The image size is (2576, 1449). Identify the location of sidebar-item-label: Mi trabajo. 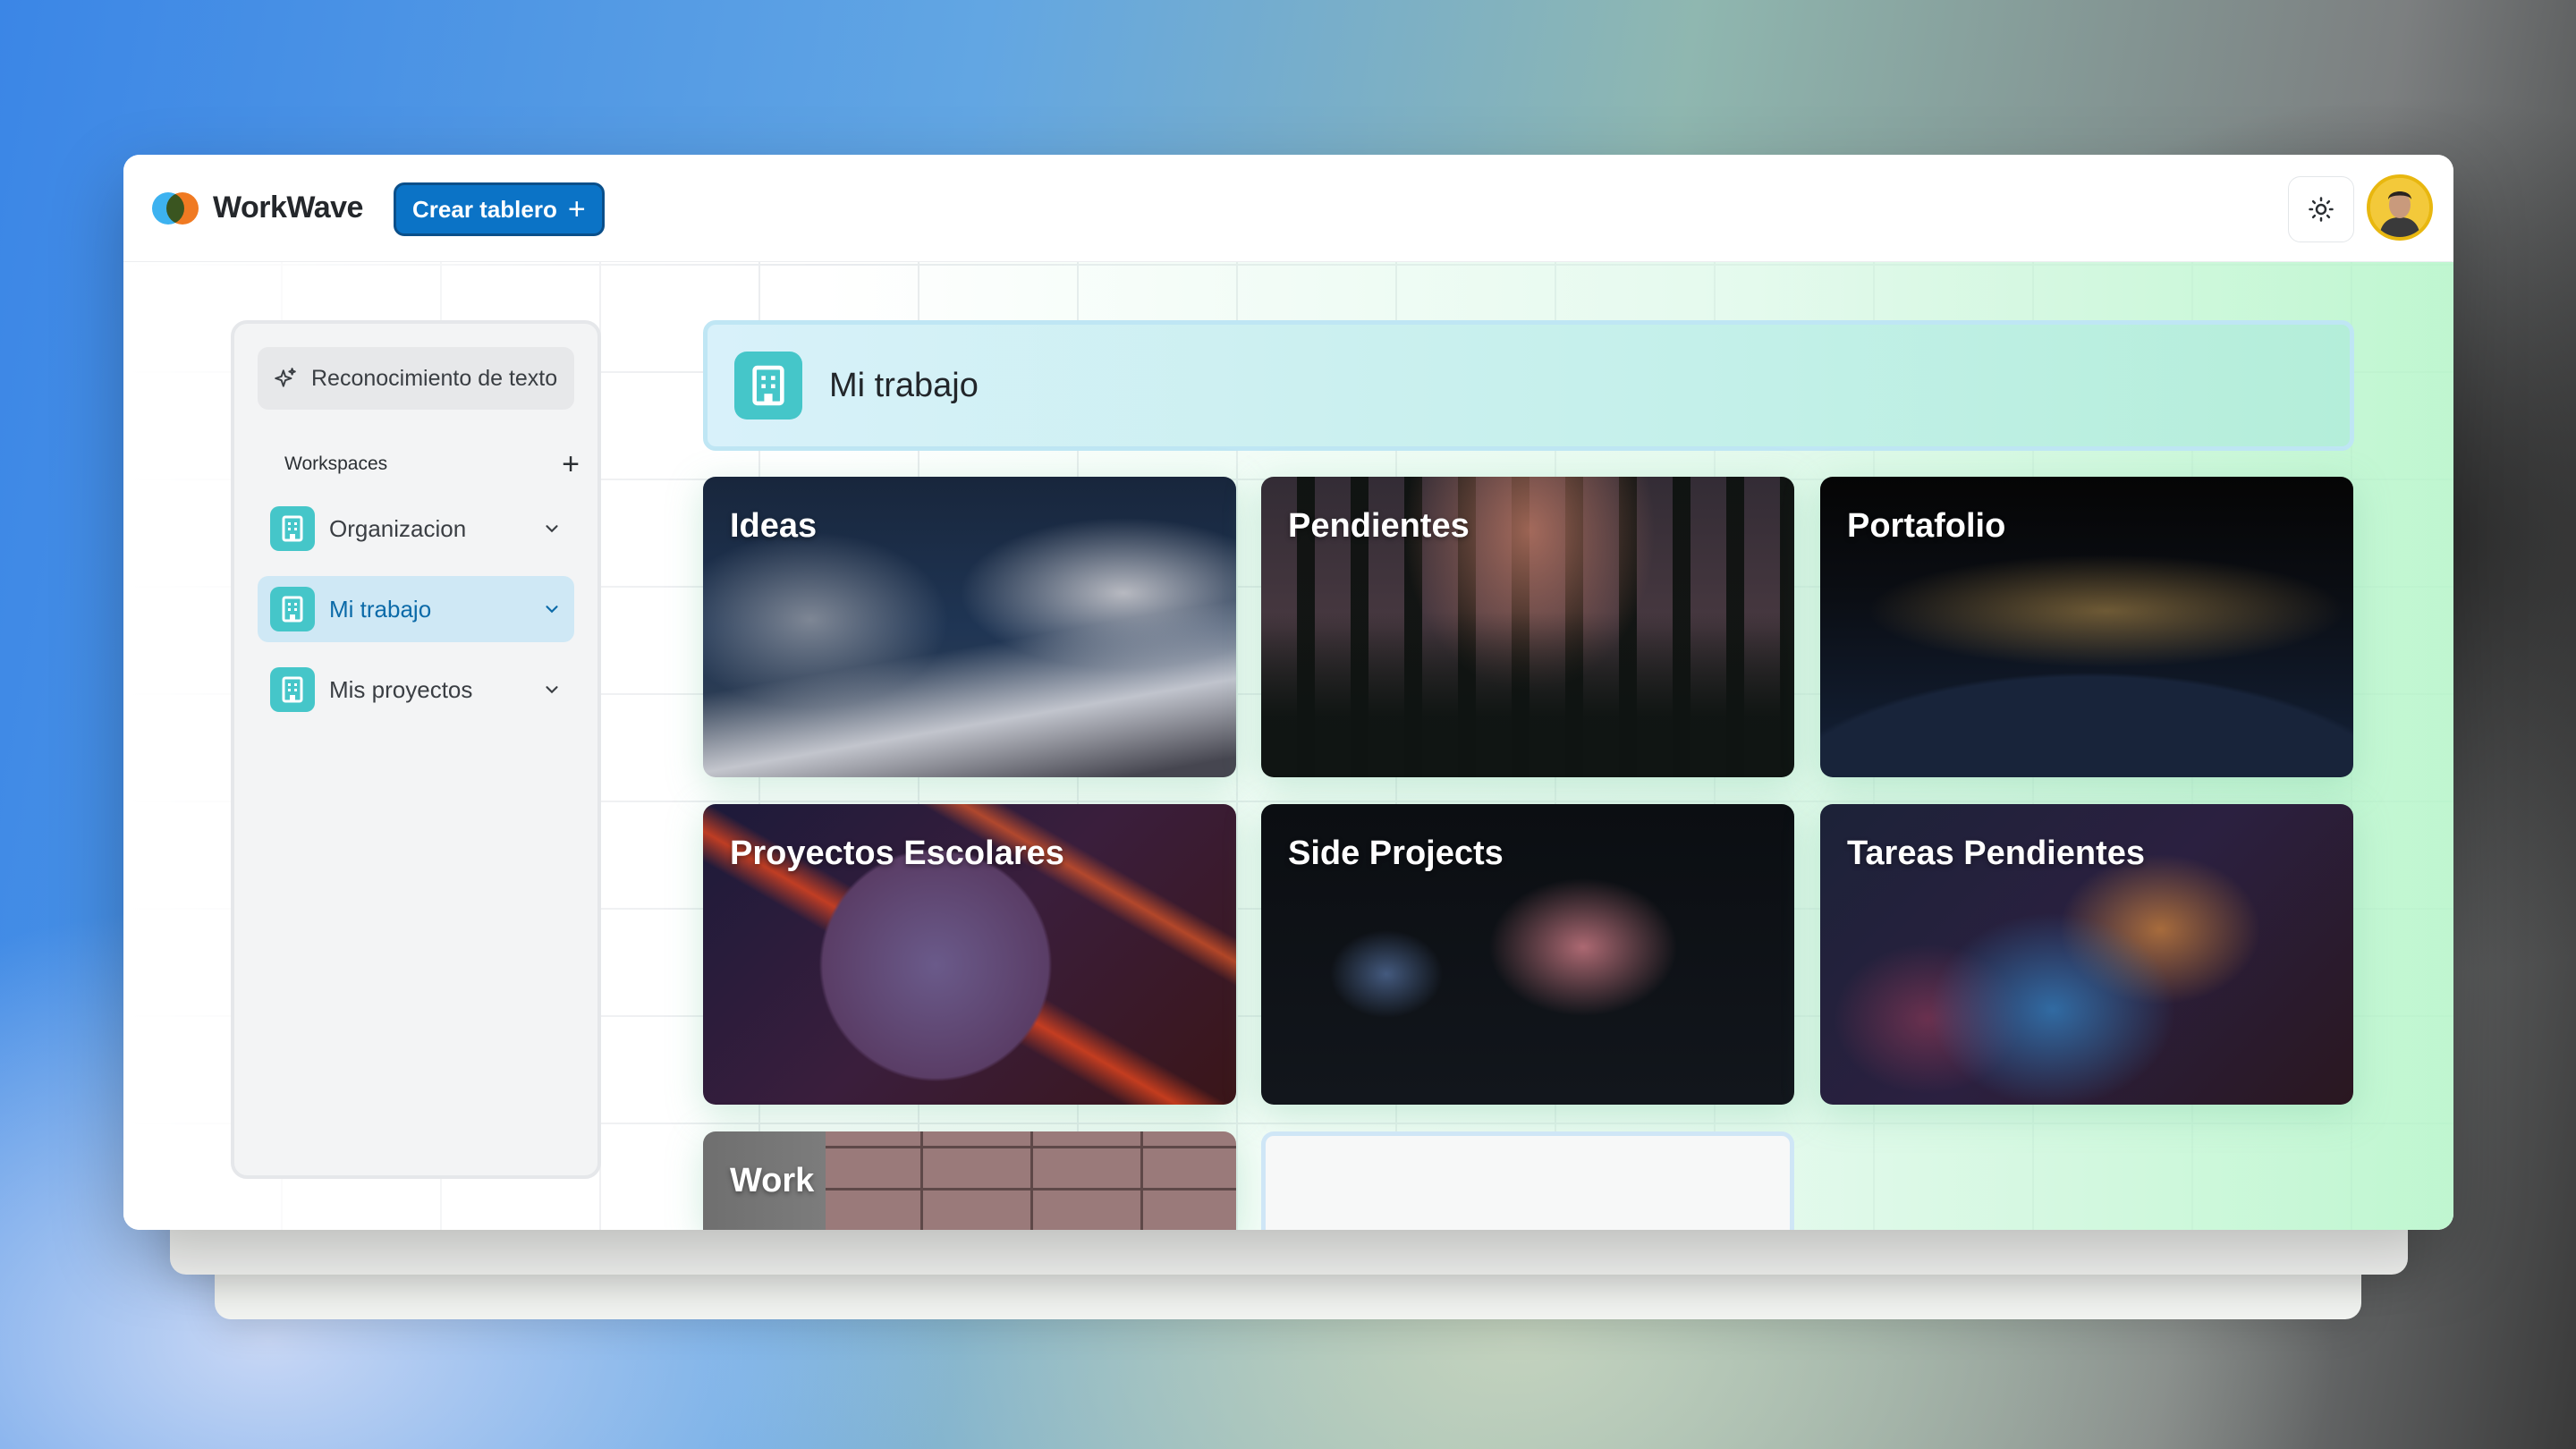
(380, 609).